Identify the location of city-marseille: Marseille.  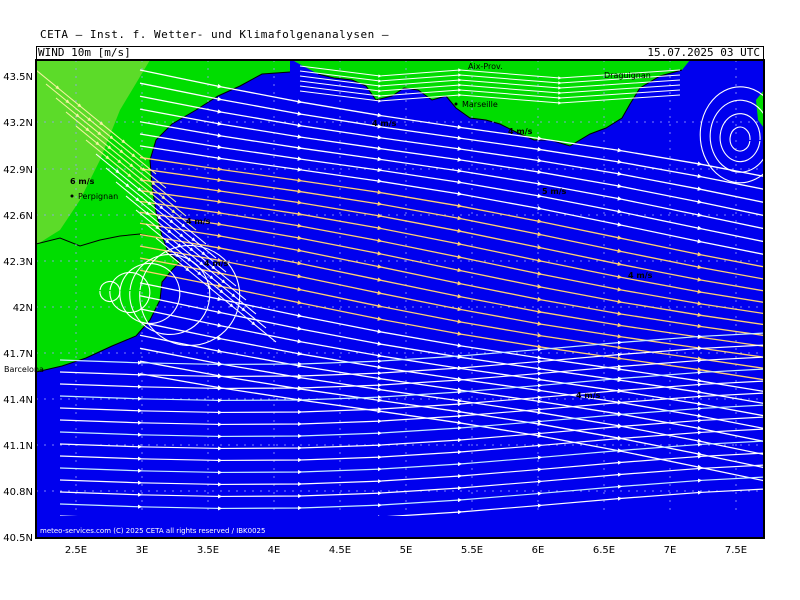
(480, 104).